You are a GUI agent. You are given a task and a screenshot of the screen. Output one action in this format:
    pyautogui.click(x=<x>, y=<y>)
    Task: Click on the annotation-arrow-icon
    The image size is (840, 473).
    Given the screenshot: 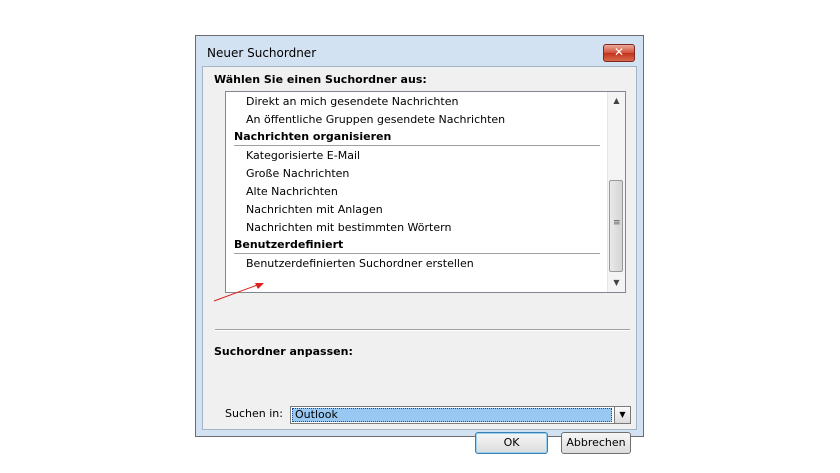 What is the action you would take?
    pyautogui.click(x=238, y=292)
    